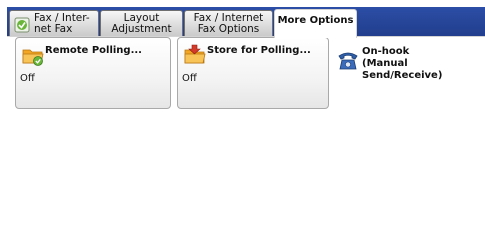 Image resolution: width=485 pixels, height=244 pixels. Describe the element at coordinates (402, 63) in the screenshot. I see `on-hook-label: On-hook (Manual Send/Receive)` at that location.